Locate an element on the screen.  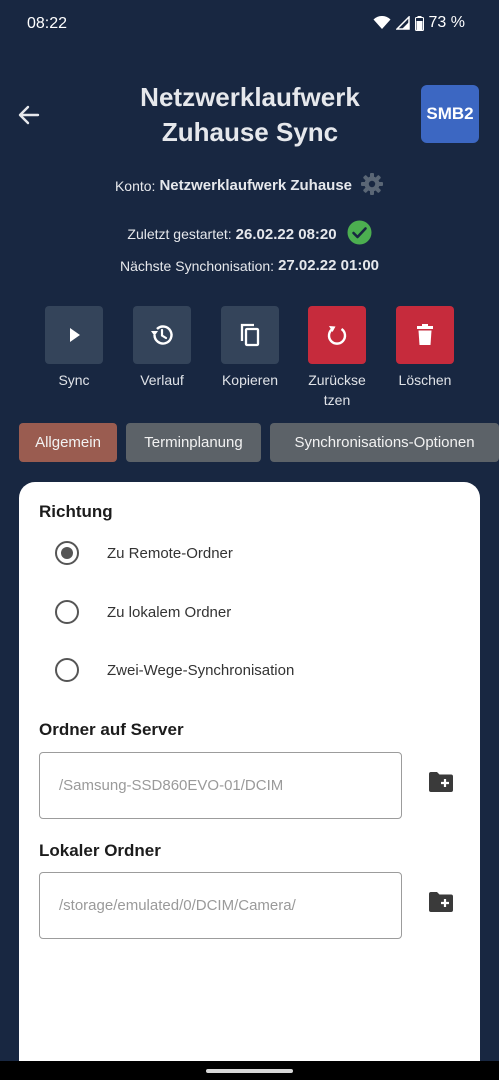
reset-icon is located at coordinates (337, 335).